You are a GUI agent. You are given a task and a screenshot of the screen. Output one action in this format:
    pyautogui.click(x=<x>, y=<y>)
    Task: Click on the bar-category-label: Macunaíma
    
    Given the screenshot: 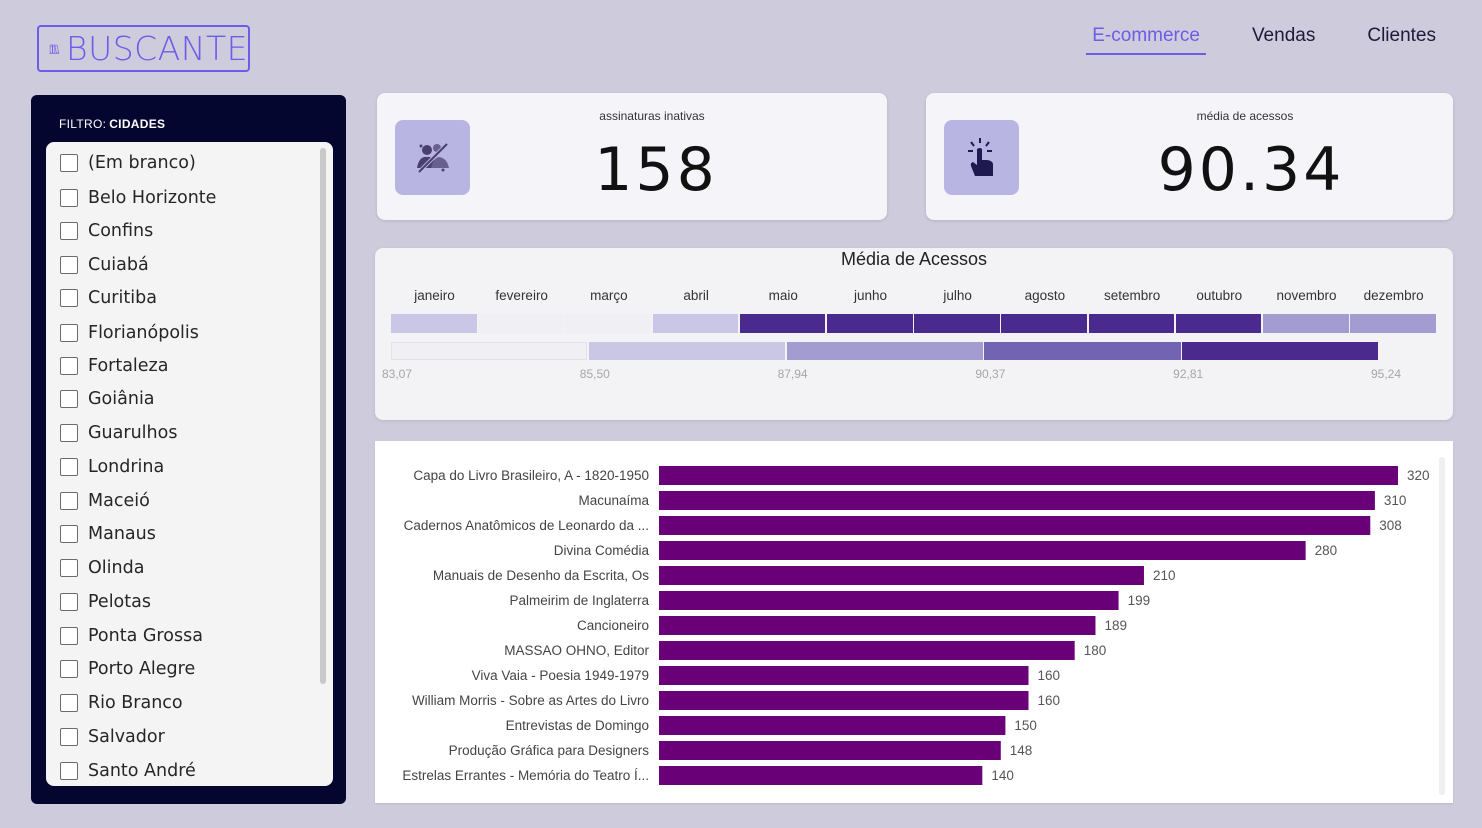 What is the action you would take?
    pyautogui.click(x=613, y=500)
    